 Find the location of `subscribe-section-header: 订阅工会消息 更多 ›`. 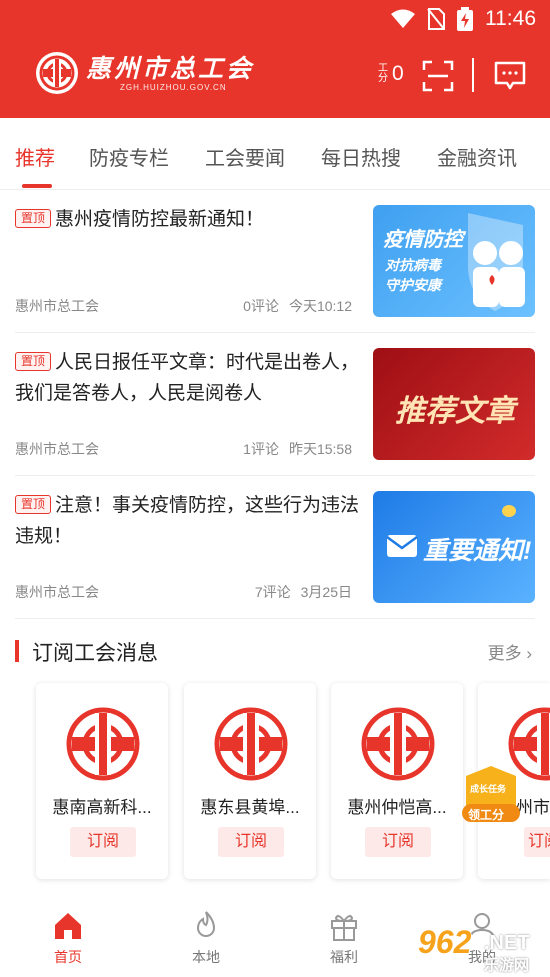

subscribe-section-header: 订阅工会消息 更多 › is located at coordinates (275, 652).